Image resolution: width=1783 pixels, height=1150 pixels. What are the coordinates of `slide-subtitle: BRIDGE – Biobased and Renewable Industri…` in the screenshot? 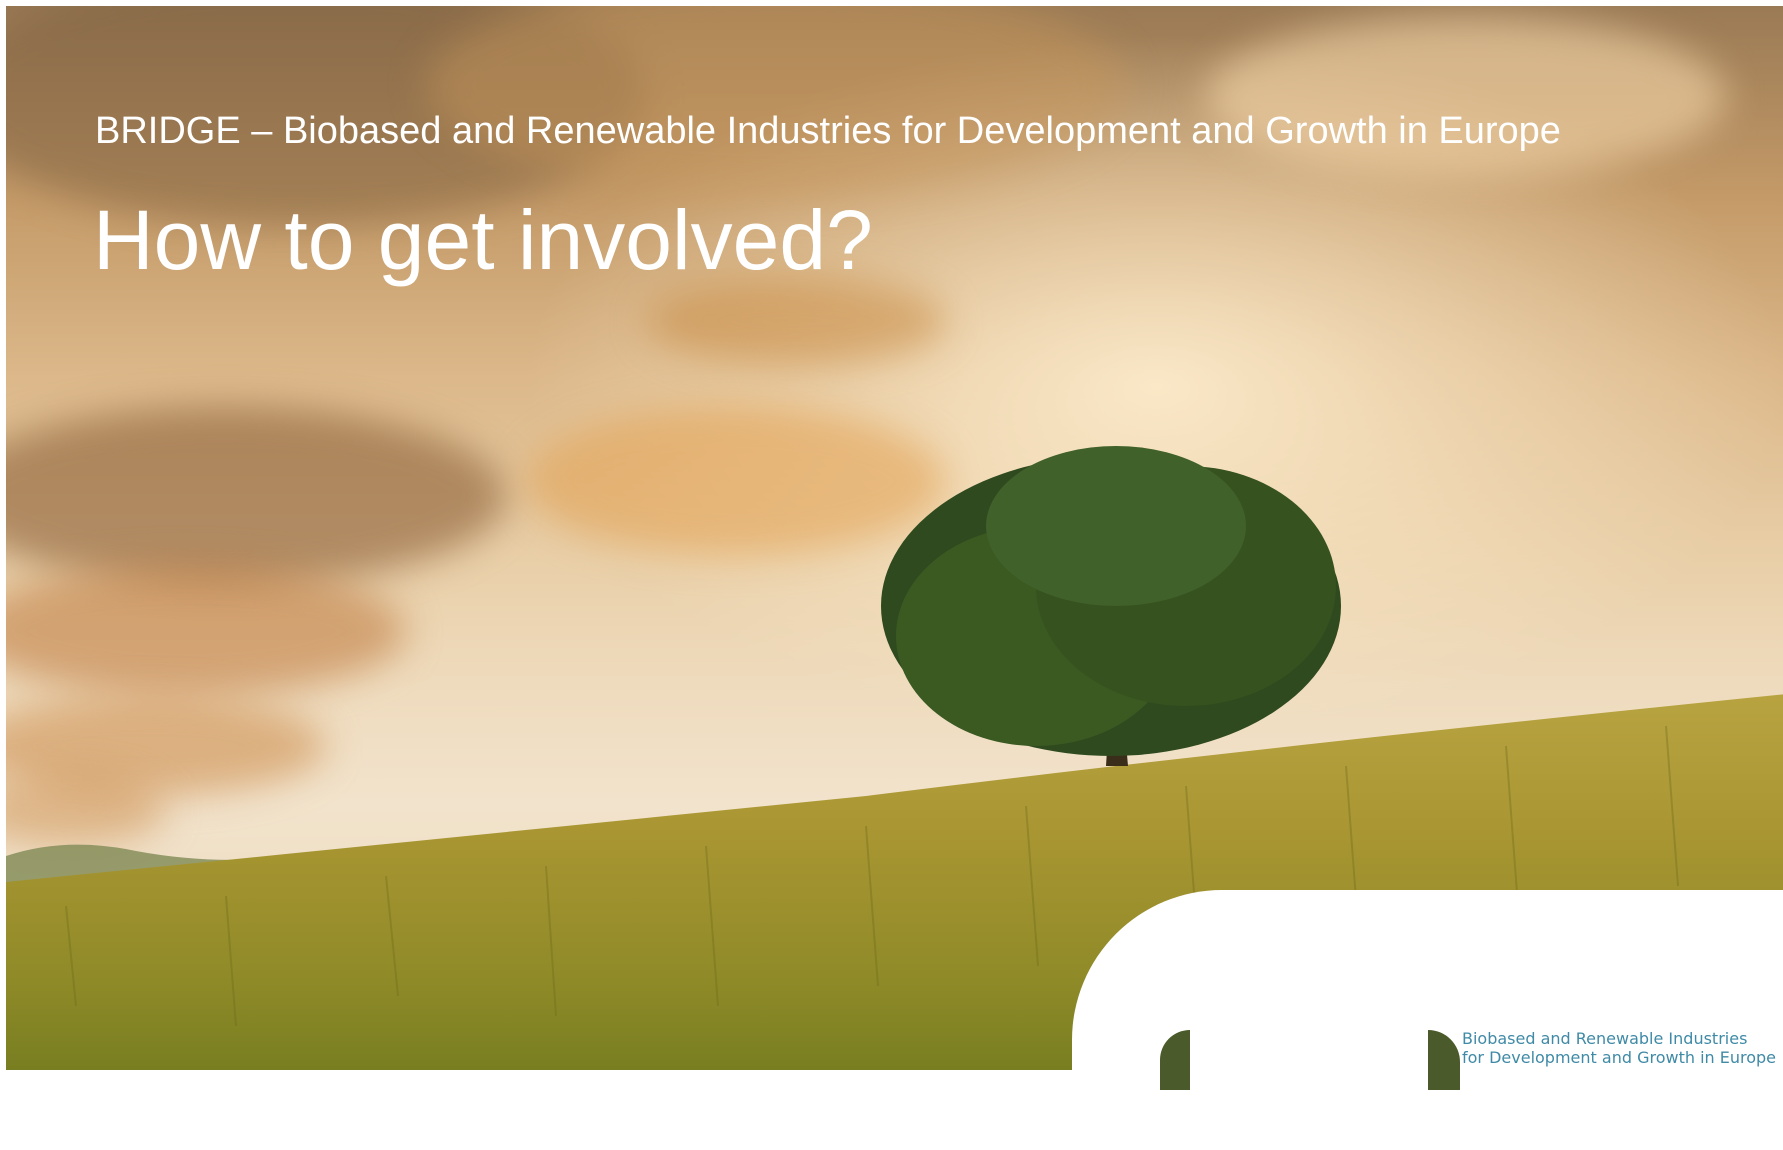 It's located at (828, 131).